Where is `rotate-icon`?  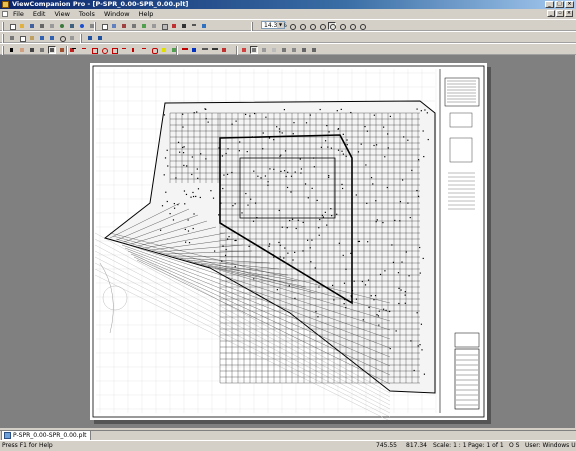 rotate-icon is located at coordinates (124, 26).